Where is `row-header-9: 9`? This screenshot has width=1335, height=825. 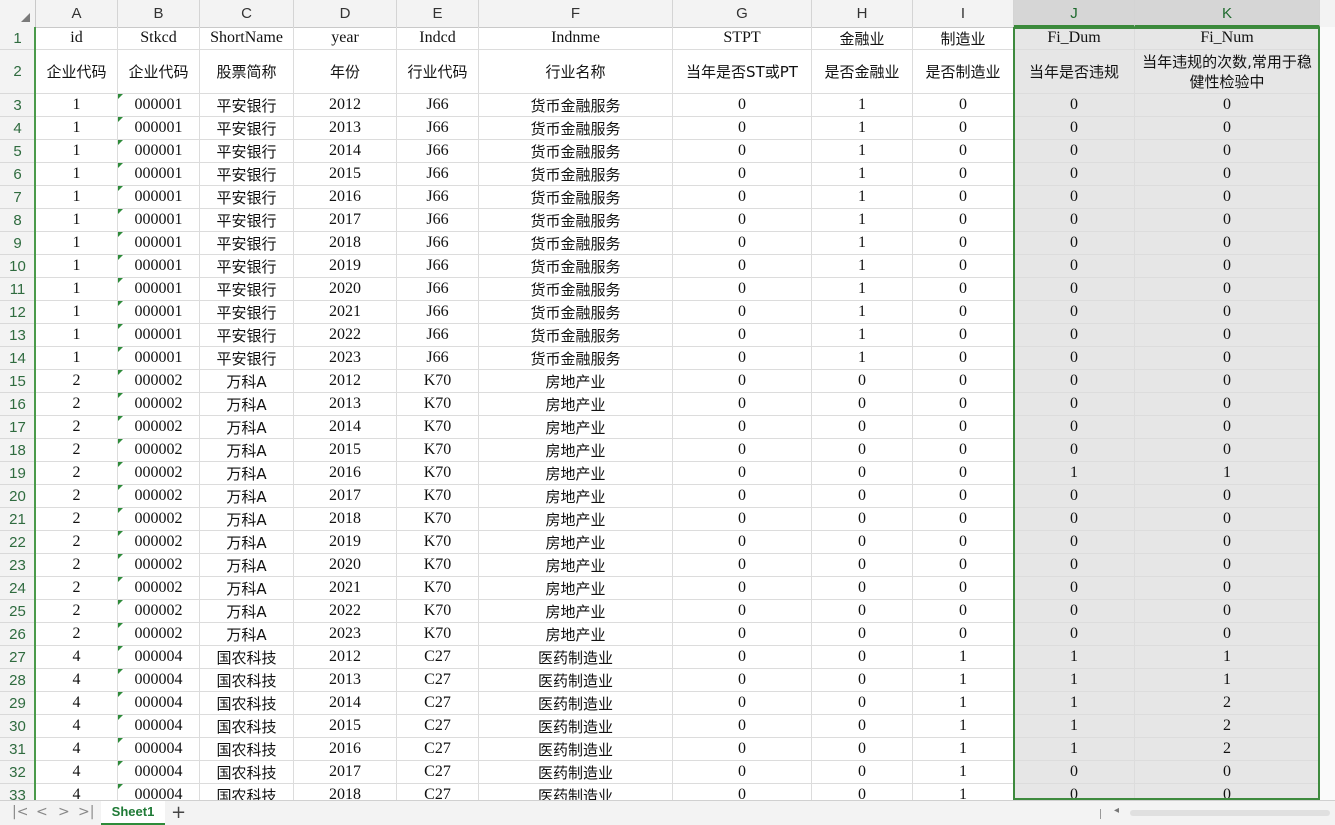
row-header-9: 9 is located at coordinates (17, 243).